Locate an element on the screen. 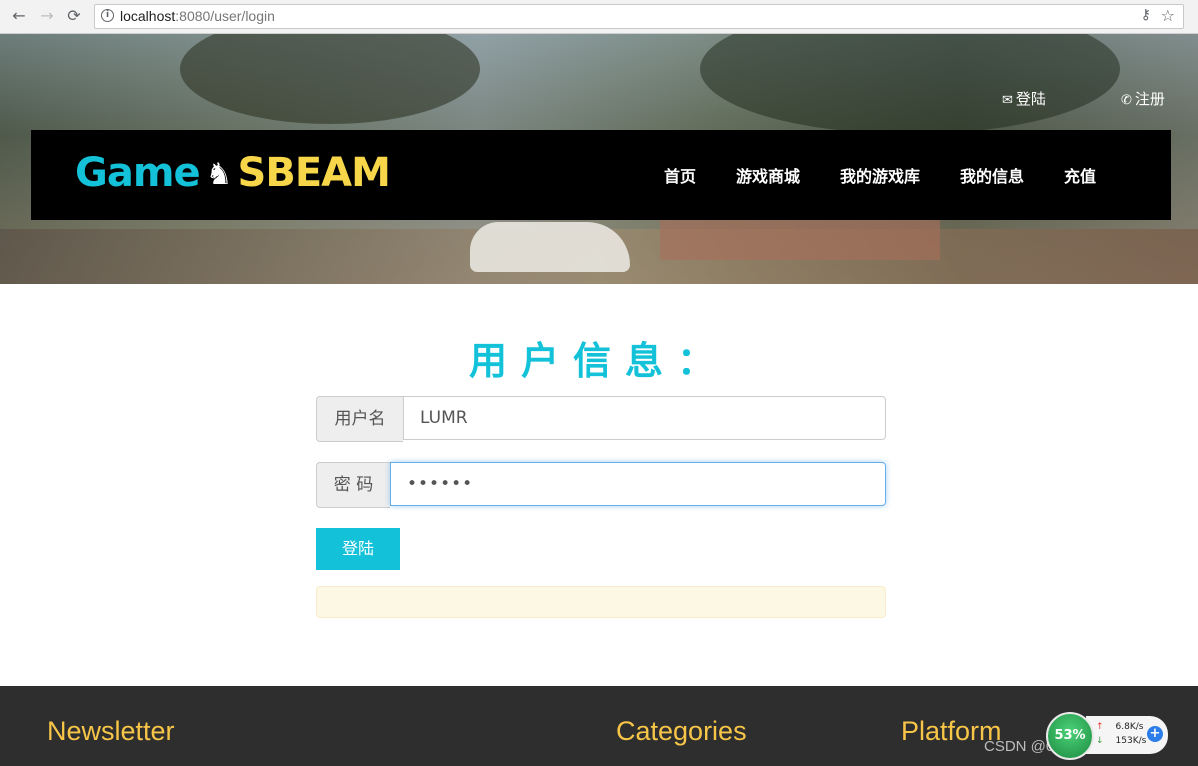 This screenshot has height=766, width=1198. address-bar: i localhost:8080/user/login ⚷ ☆ is located at coordinates (639, 16).